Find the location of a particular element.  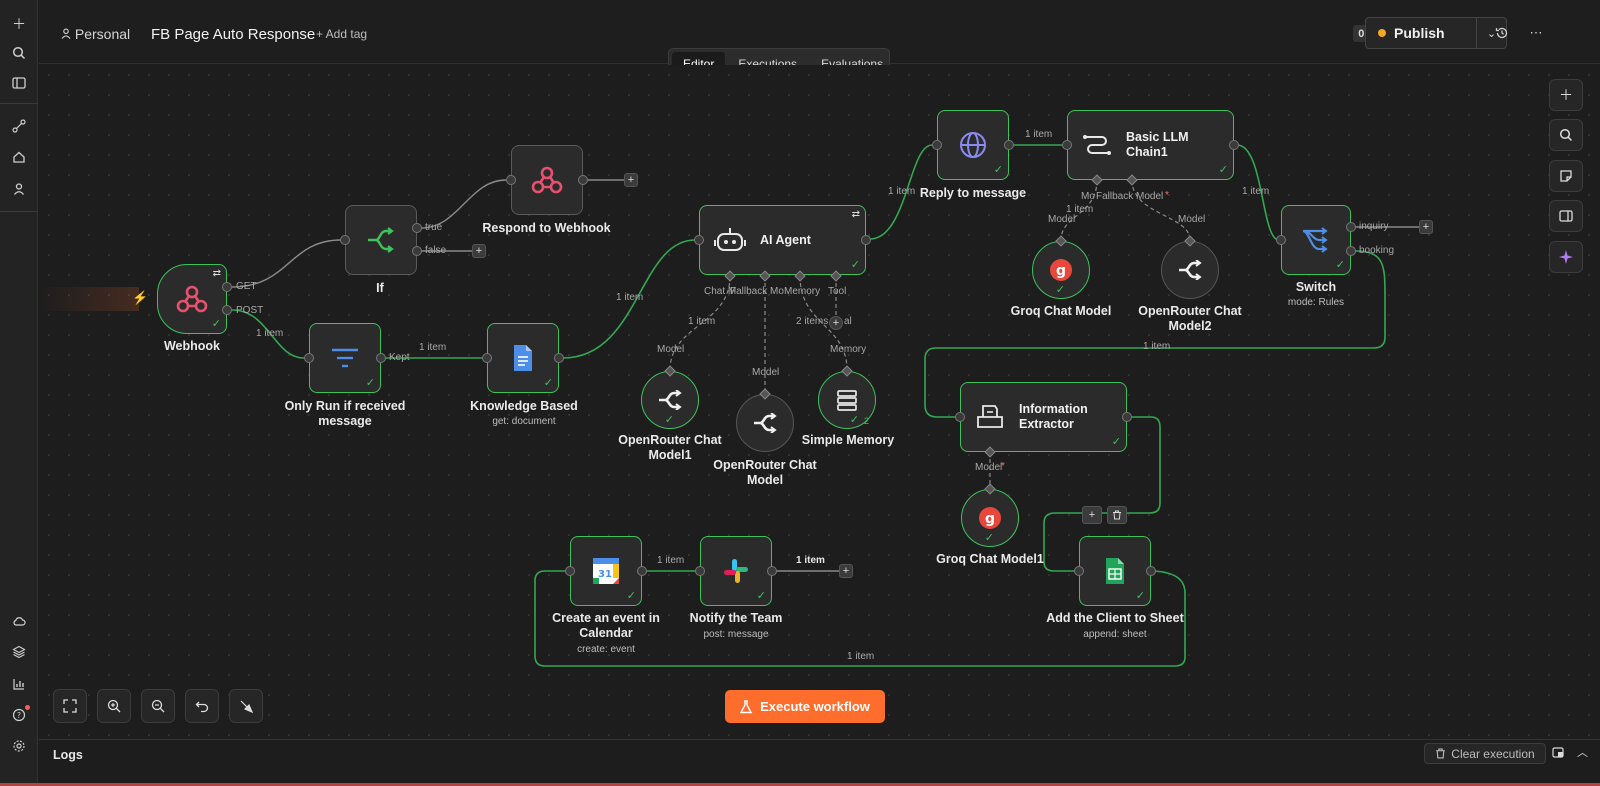

fit-view-button is located at coordinates (70, 706).